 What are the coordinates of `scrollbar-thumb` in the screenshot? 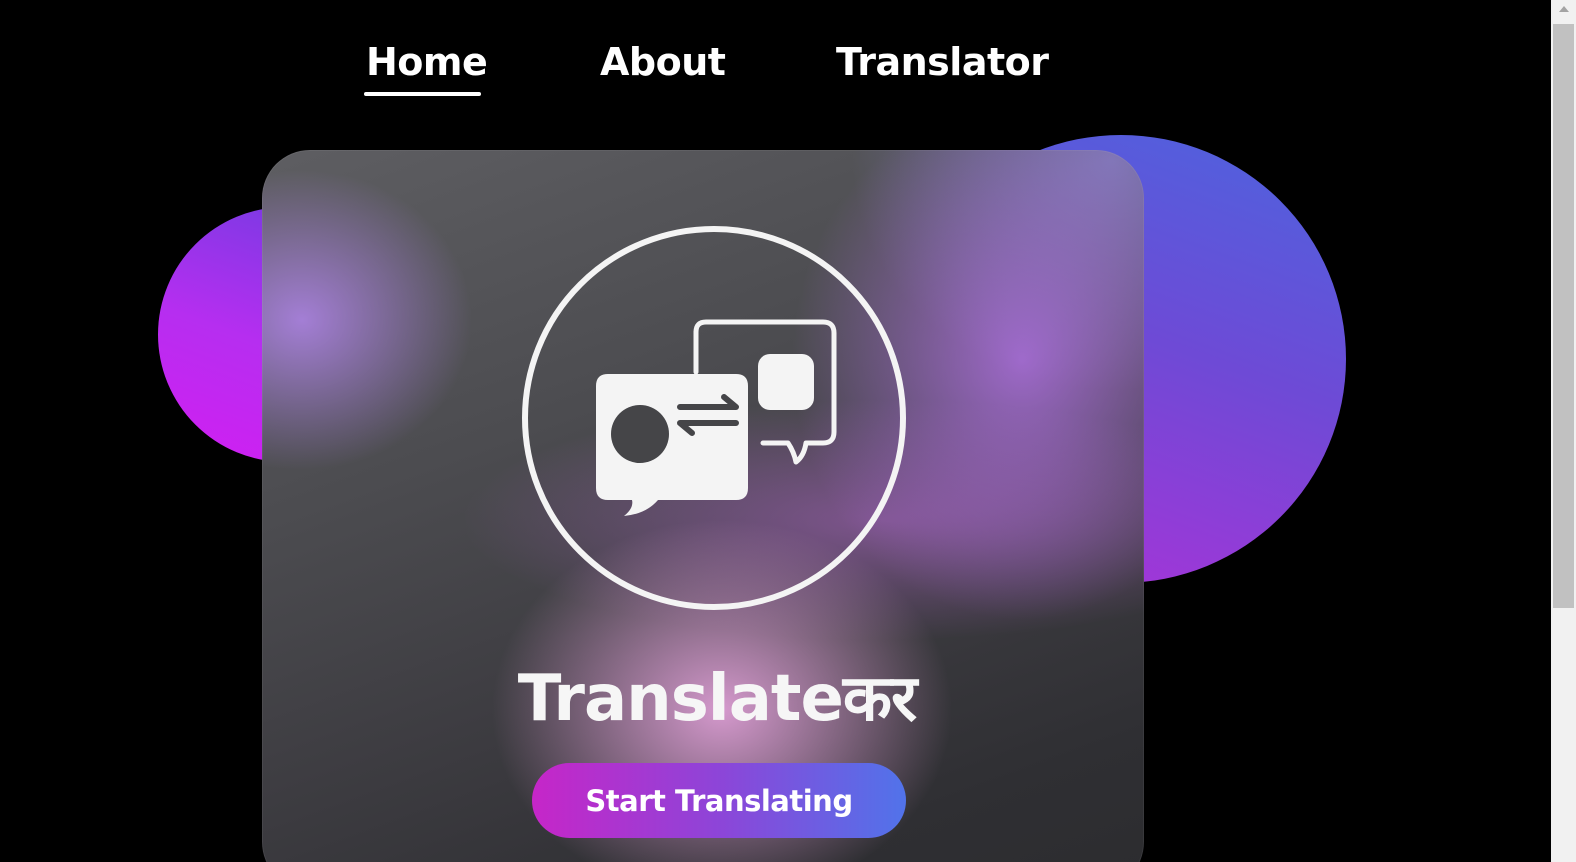 It's located at (1563, 316).